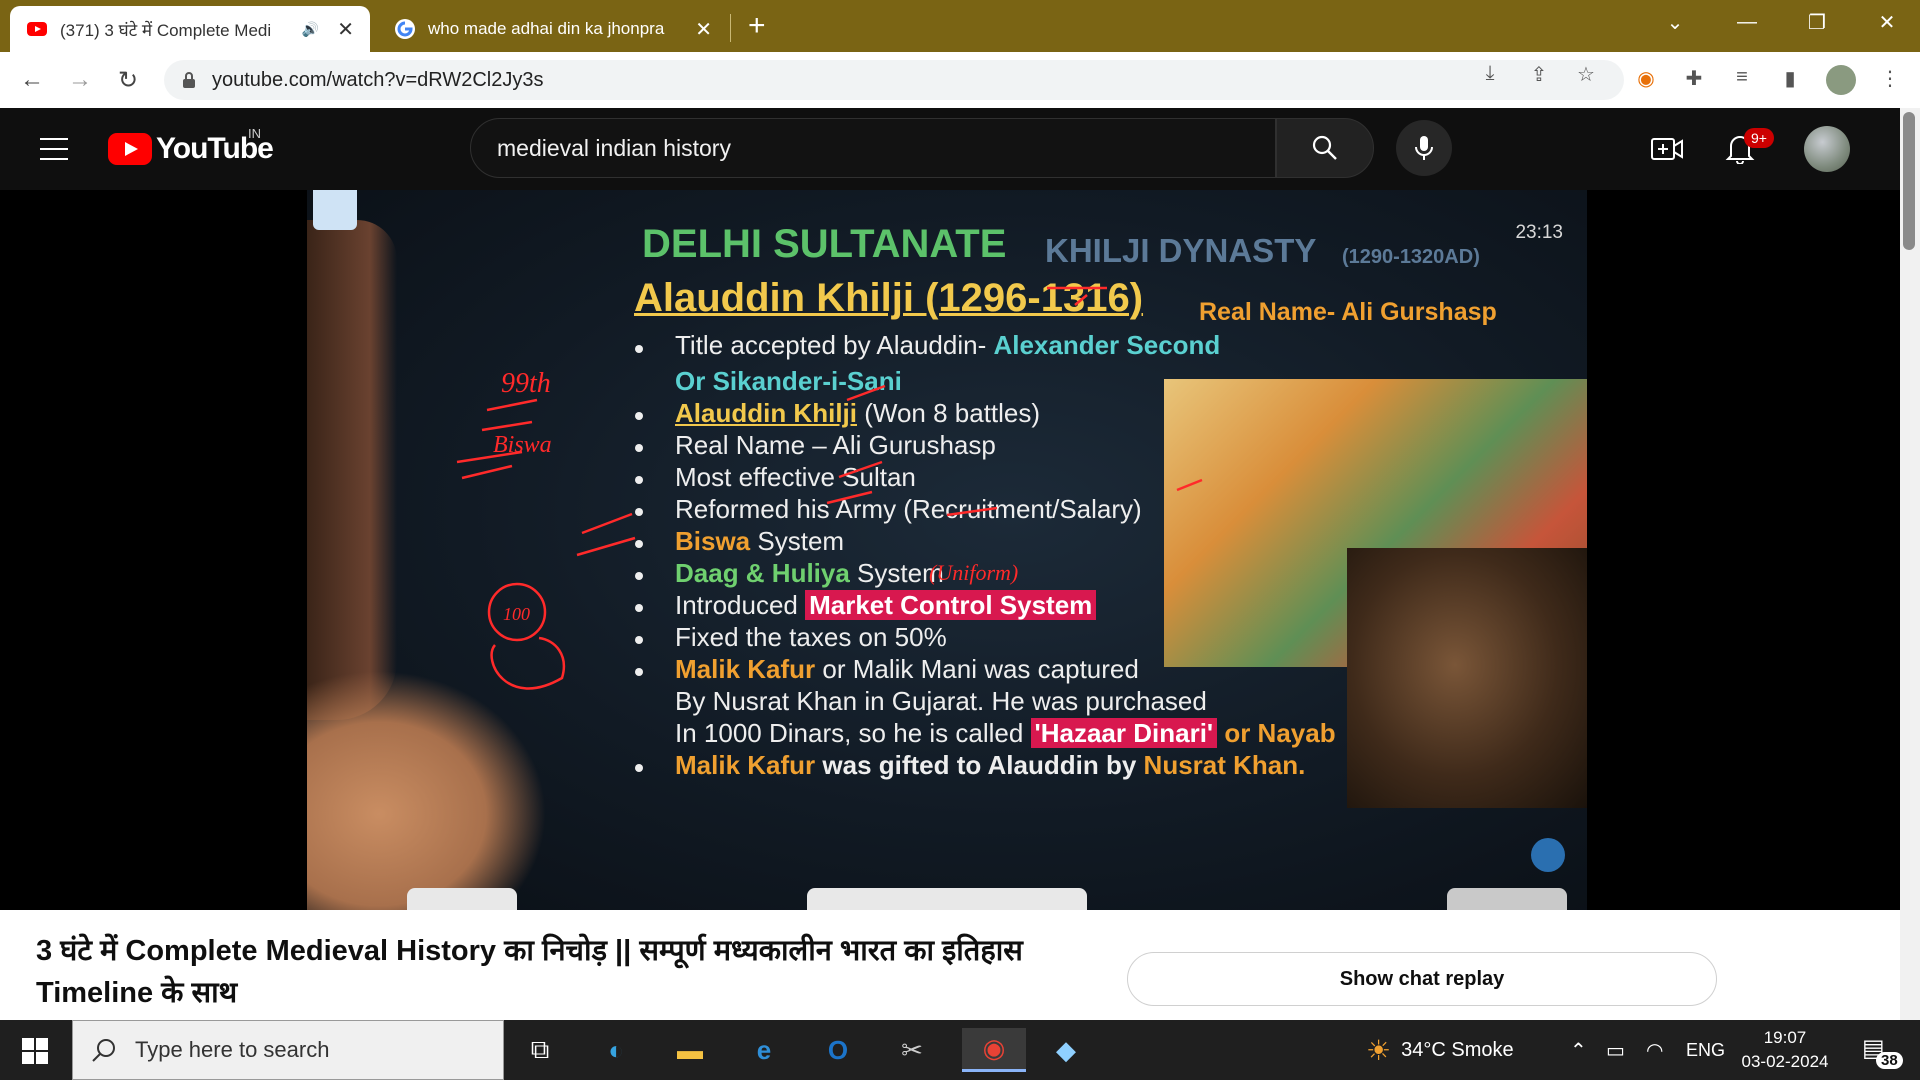 Image resolution: width=1920 pixels, height=1080 pixels. I want to click on tab-google: who made adhai din ka jhonpra ✕, so click(553, 29).